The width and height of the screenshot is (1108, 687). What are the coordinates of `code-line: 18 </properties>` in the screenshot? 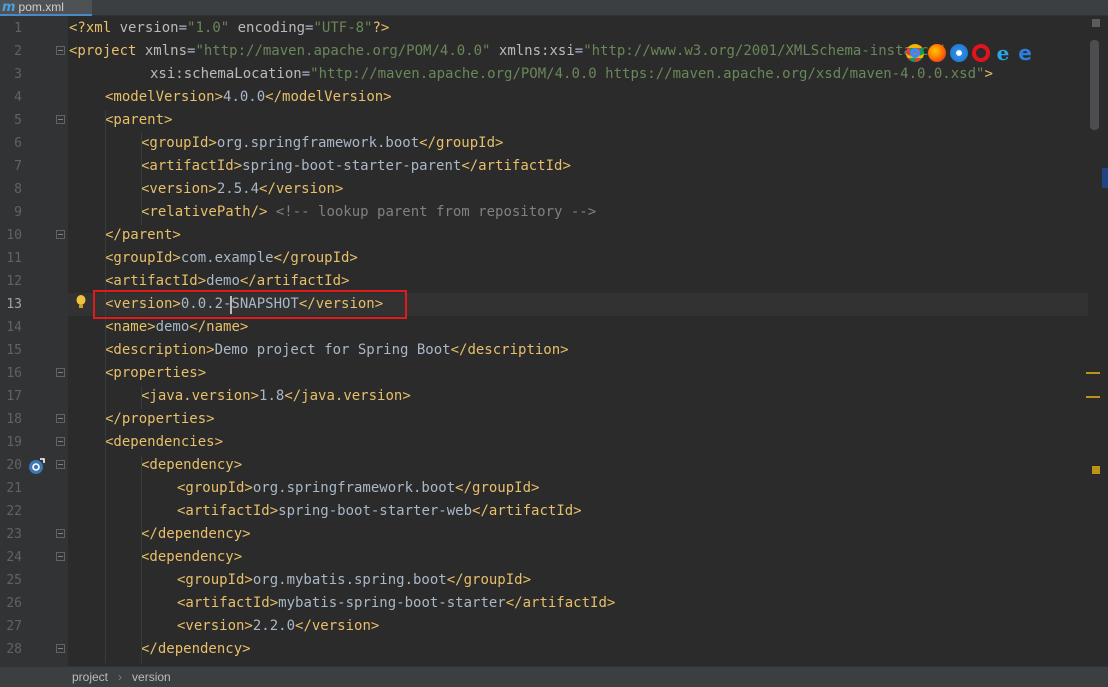 It's located at (554, 419).